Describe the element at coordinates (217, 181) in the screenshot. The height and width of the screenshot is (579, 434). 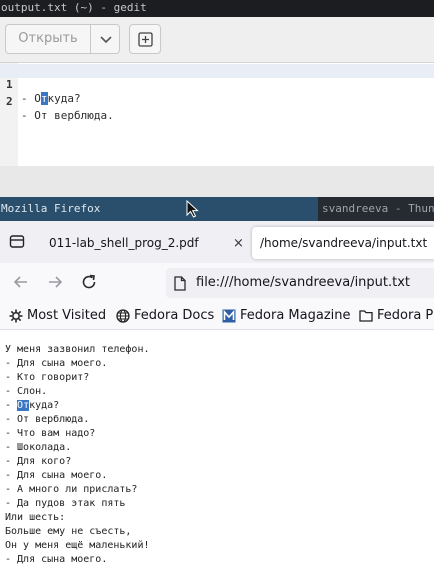
I see `editor-bottom-panel` at that location.